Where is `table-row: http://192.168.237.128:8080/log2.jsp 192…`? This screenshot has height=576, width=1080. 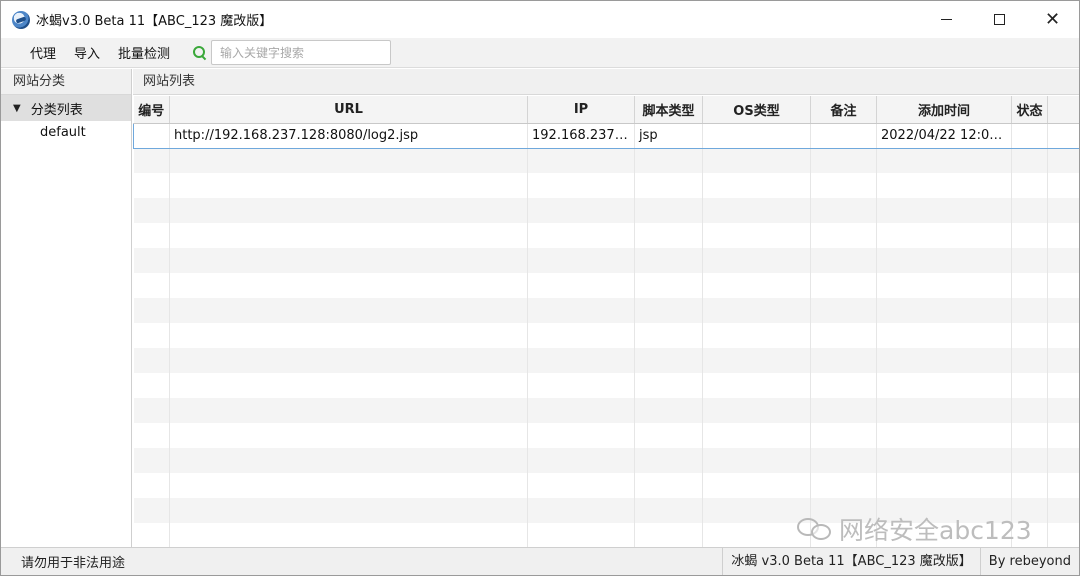
table-row: http://192.168.237.128:8080/log2.jsp 192… is located at coordinates (606, 135).